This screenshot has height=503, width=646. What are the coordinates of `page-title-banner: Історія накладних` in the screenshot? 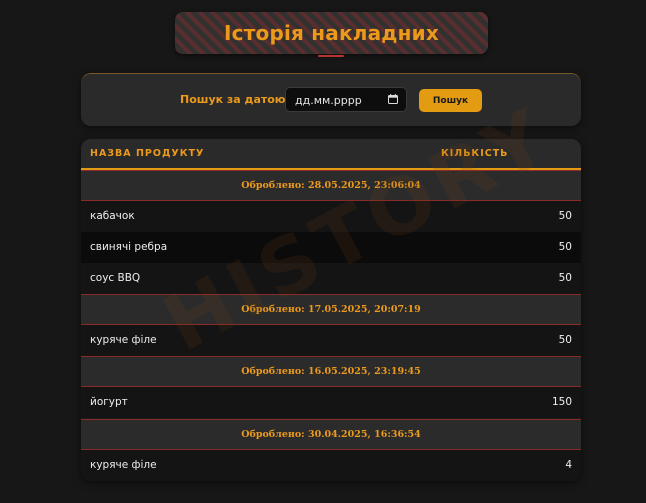 It's located at (331, 33).